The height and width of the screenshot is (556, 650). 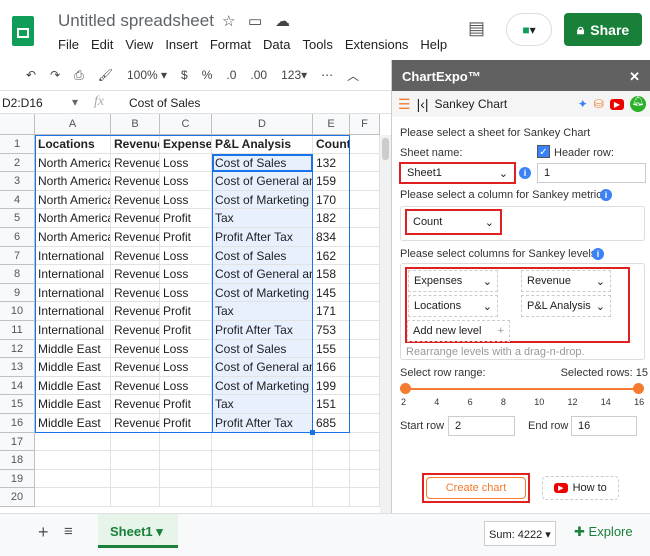 I want to click on range-slider-min-handle, so click(x=405, y=388).